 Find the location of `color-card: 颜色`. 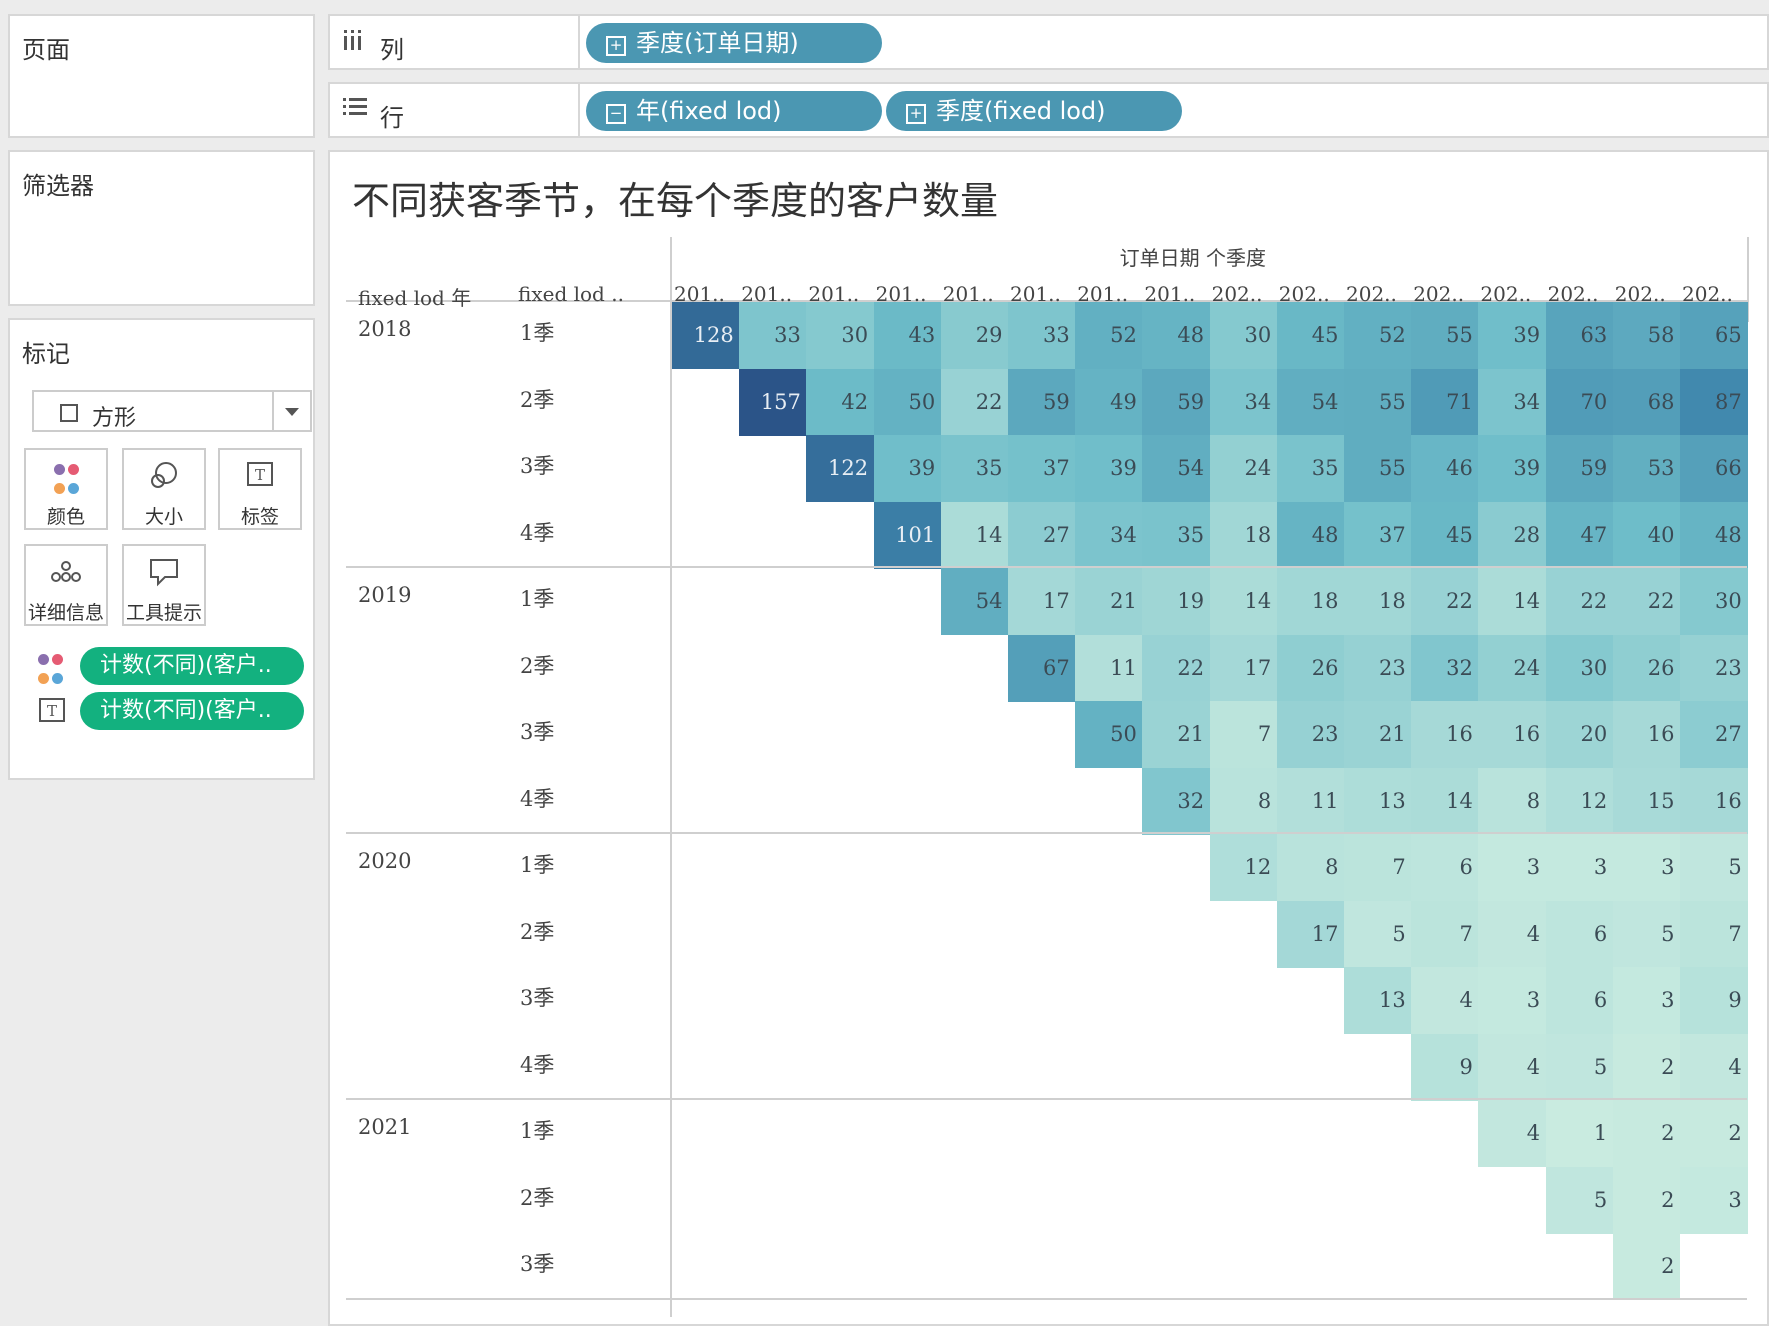

color-card: 颜色 is located at coordinates (66, 489).